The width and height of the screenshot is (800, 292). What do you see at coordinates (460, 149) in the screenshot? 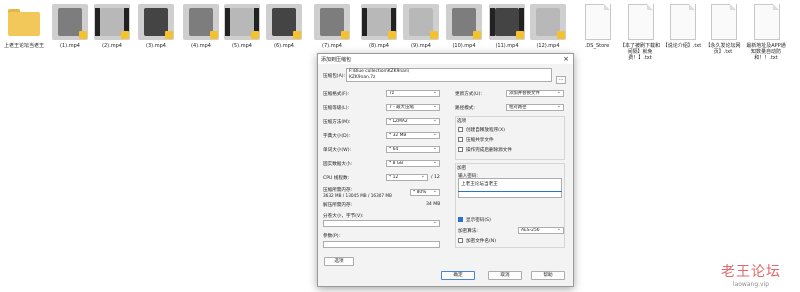
I see `delete-checkbox` at bounding box center [460, 149].